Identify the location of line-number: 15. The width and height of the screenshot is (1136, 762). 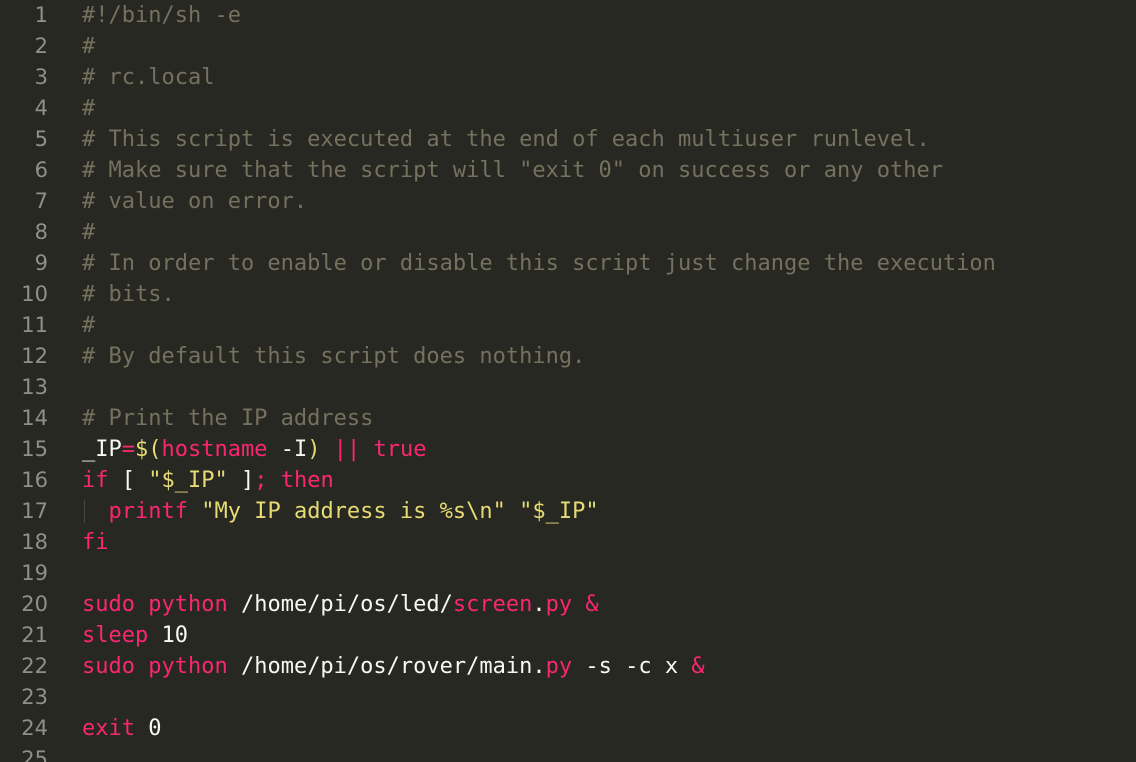
(34, 449).